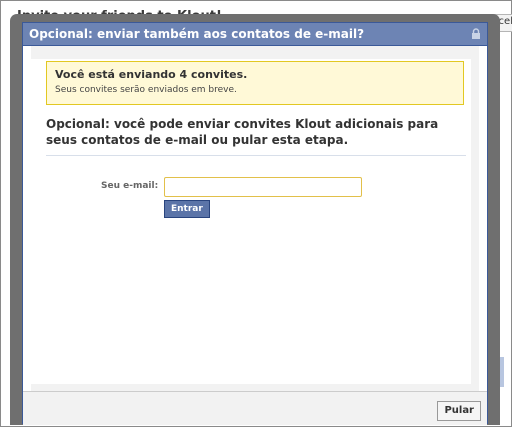  What do you see at coordinates (263, 187) in the screenshot?
I see `email-field` at bounding box center [263, 187].